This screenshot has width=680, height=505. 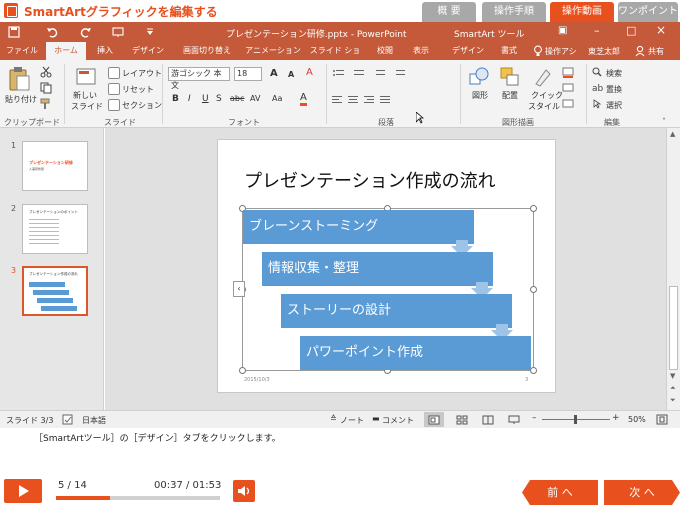 What do you see at coordinates (664, 121) in the screenshot?
I see `collapse-ribbon-icon: ˄` at bounding box center [664, 121].